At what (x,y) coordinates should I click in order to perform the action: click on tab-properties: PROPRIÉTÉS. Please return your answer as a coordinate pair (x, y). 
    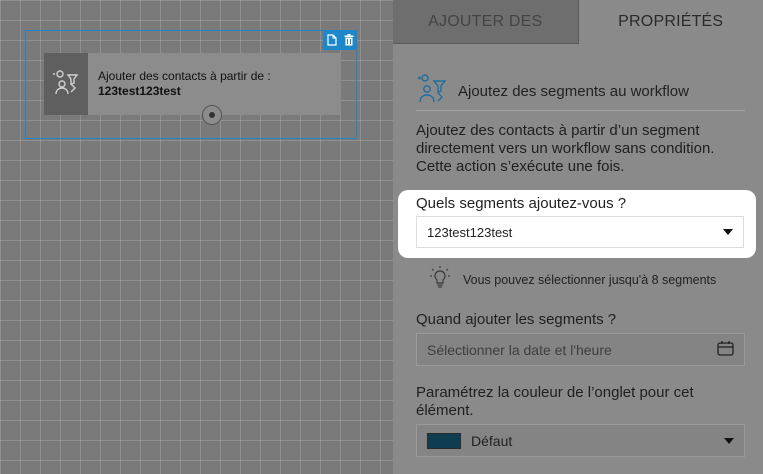
    Looking at the image, I should click on (670, 22).